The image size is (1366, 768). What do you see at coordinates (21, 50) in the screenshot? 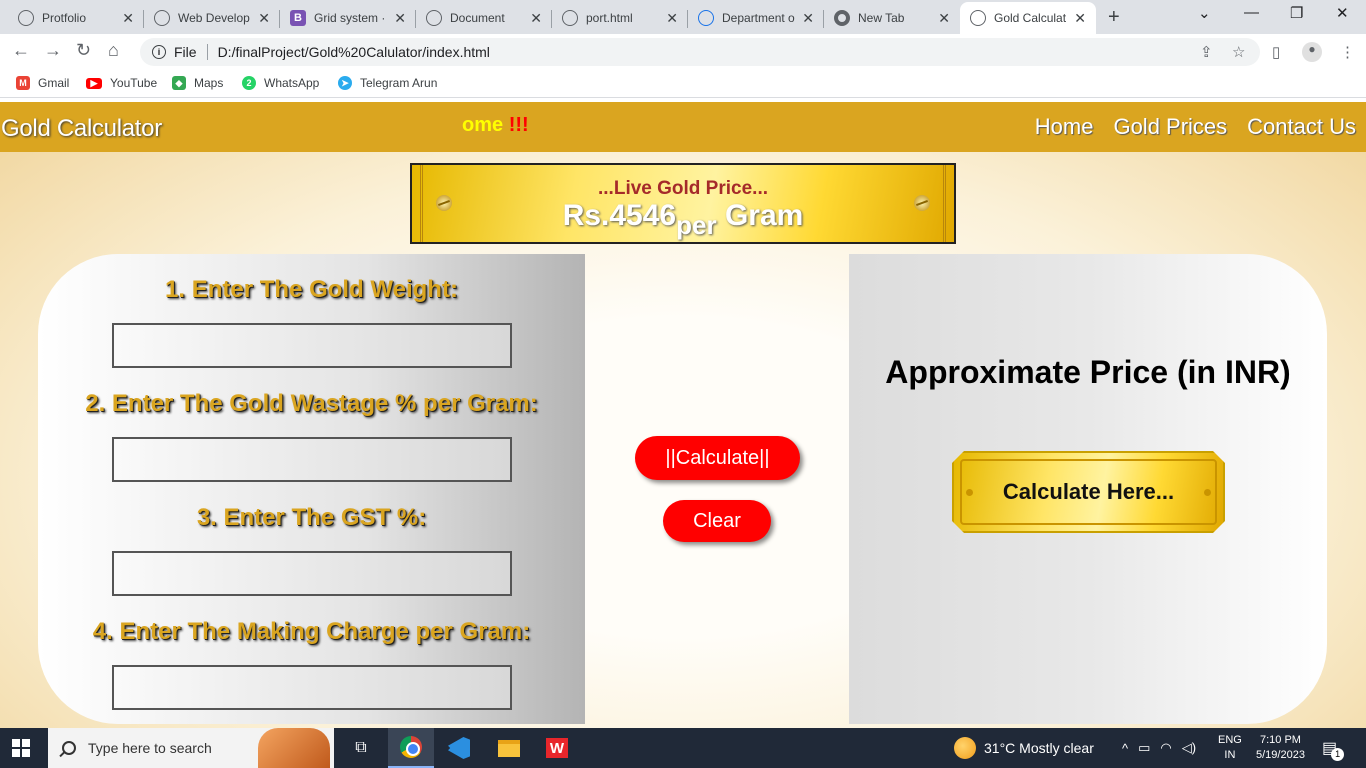
I see `back-arrow-icon: ←` at bounding box center [21, 50].